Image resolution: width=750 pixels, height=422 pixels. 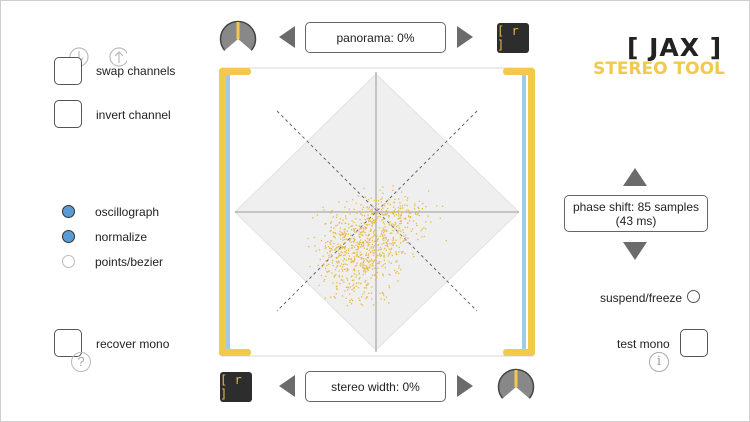 What do you see at coordinates (516, 387) in the screenshot?
I see `stereo-width-knob` at bounding box center [516, 387].